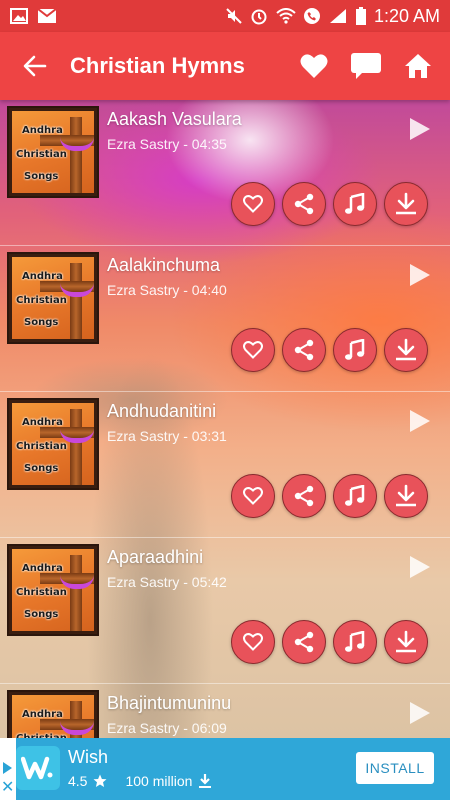  I want to click on mute-icon, so click(234, 16).